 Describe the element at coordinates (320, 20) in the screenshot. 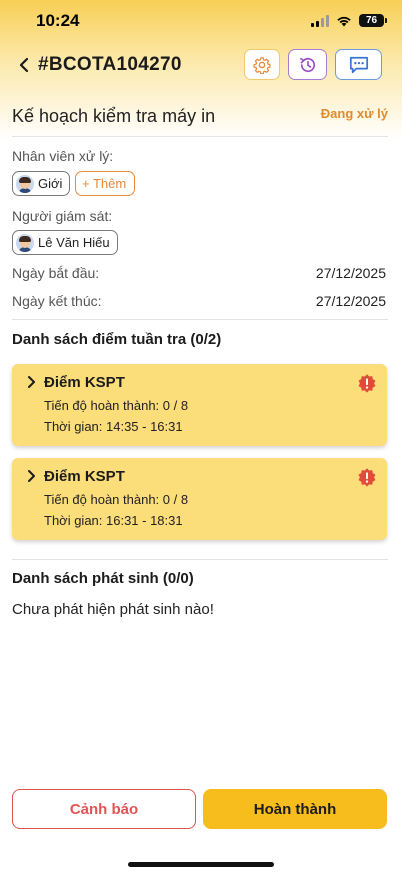

I see `signal-icon` at that location.